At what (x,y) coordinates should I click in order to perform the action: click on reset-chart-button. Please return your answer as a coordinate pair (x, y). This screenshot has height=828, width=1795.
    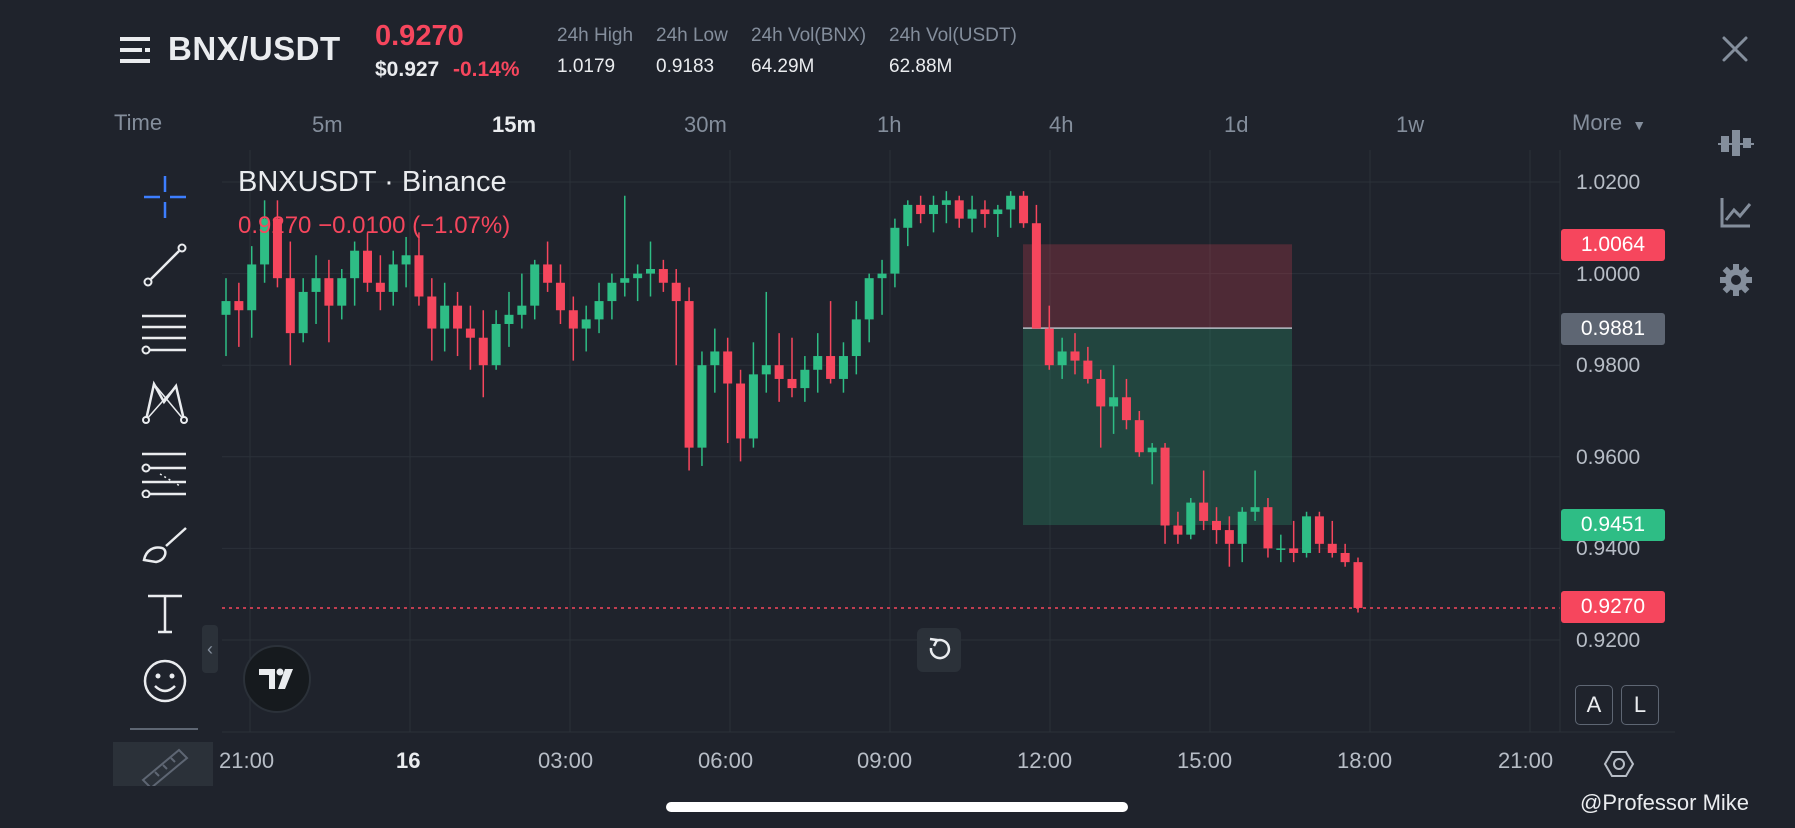
    Looking at the image, I should click on (939, 650).